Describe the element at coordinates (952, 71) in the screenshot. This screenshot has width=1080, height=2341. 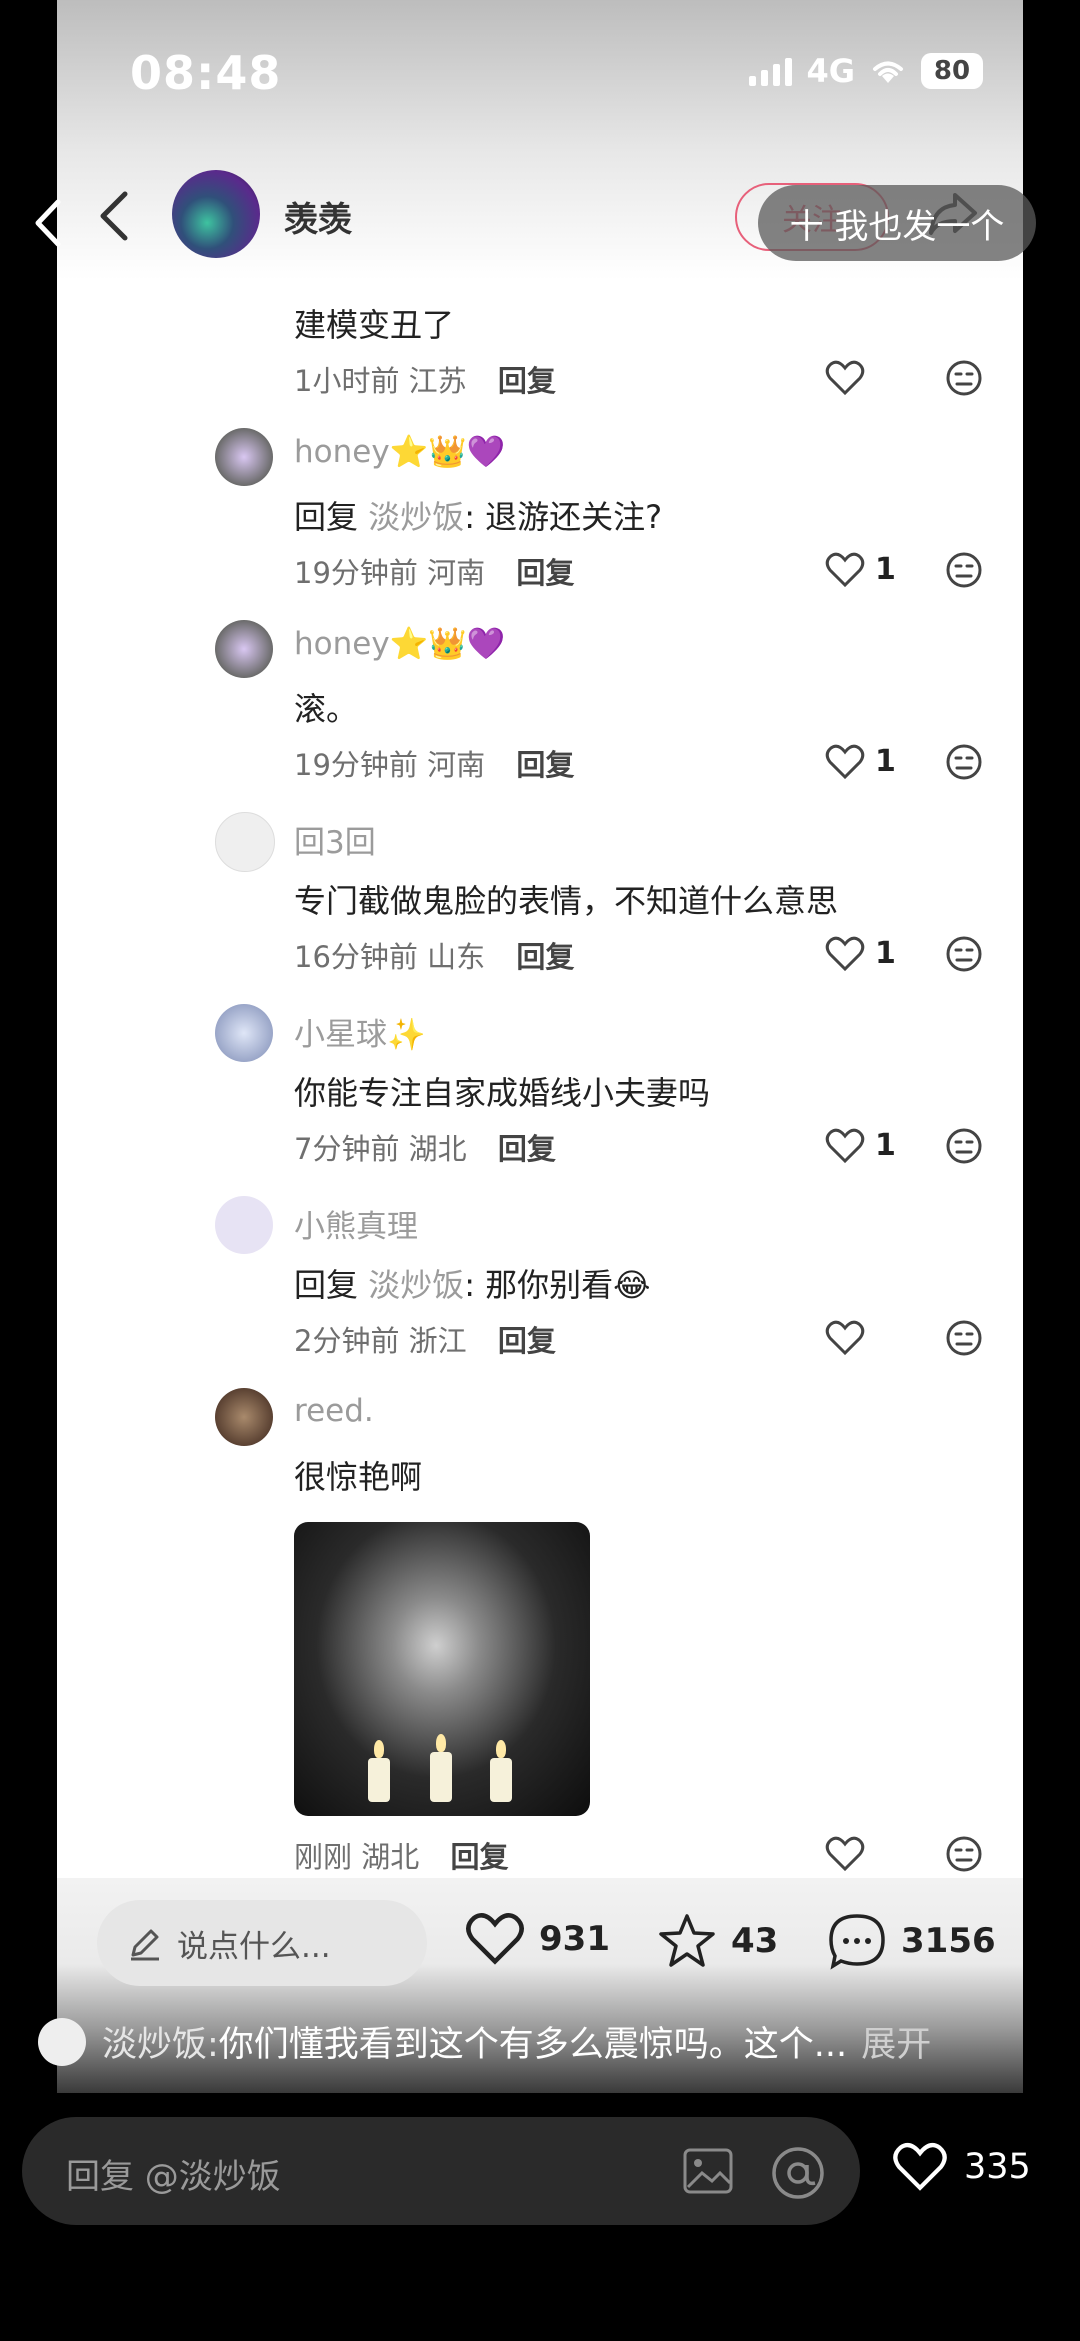
I see `battery-indicator: 80` at that location.